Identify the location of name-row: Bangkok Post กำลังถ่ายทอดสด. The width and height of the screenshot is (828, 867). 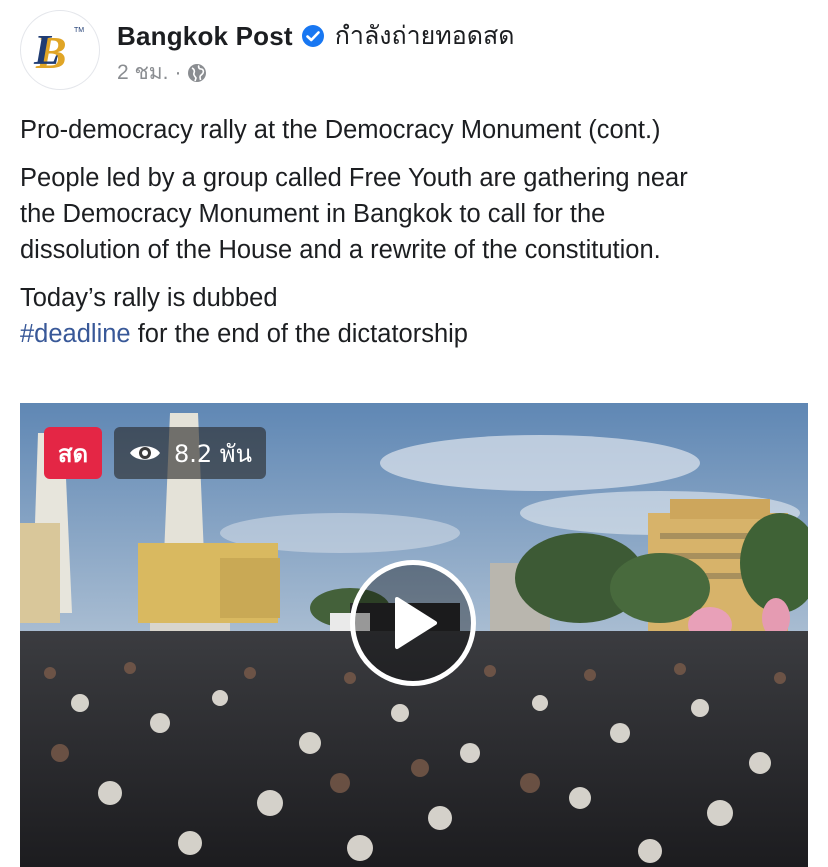
(316, 36).